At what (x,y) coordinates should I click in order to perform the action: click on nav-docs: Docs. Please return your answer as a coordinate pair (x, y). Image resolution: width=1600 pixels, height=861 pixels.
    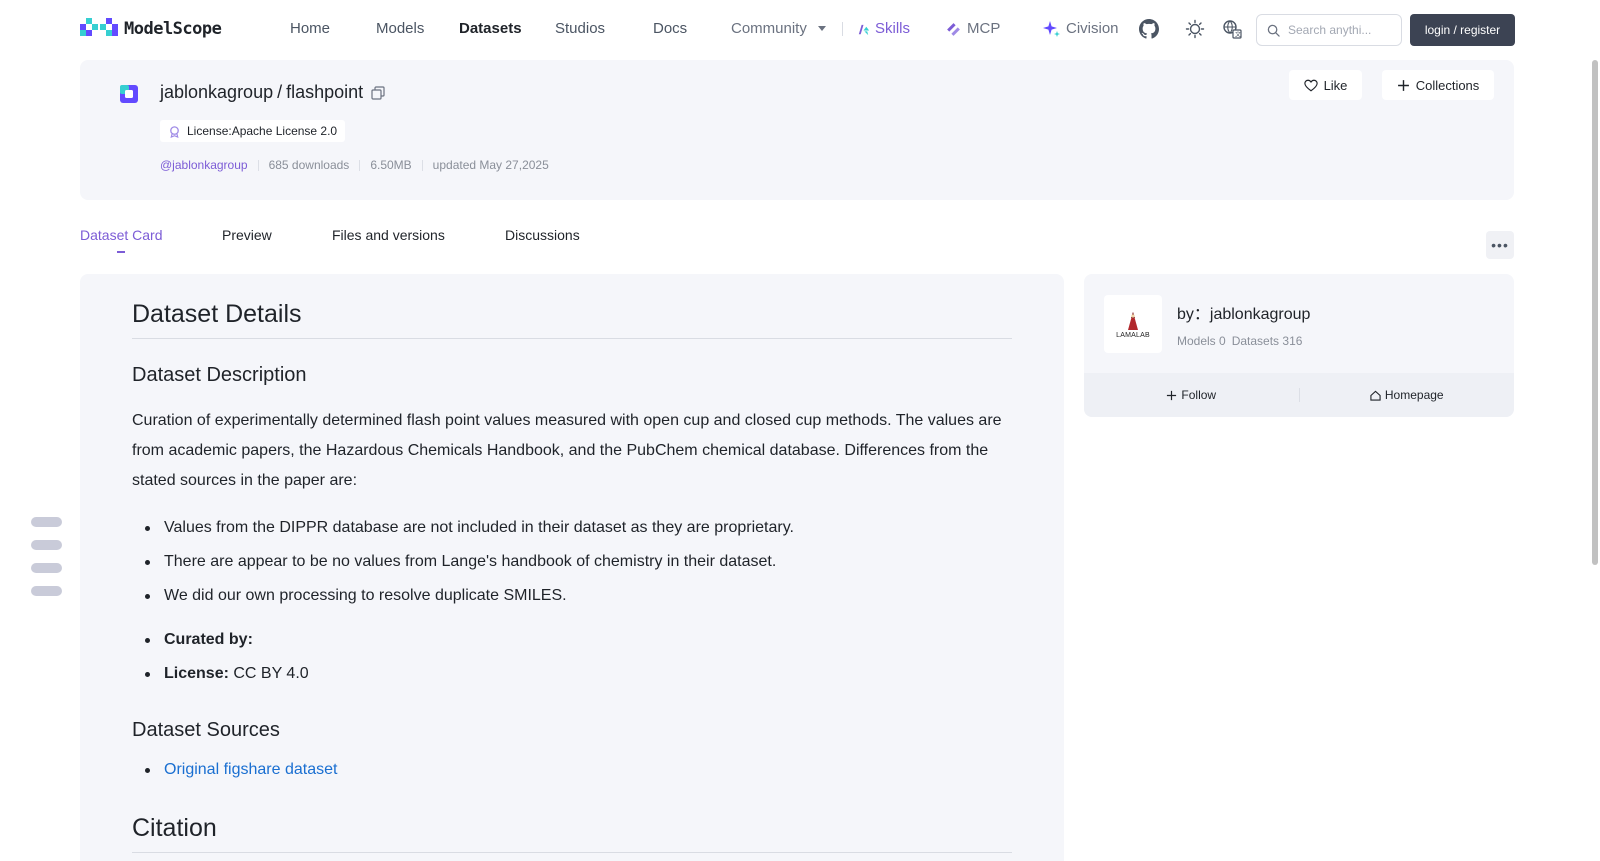
    Looking at the image, I should click on (670, 28).